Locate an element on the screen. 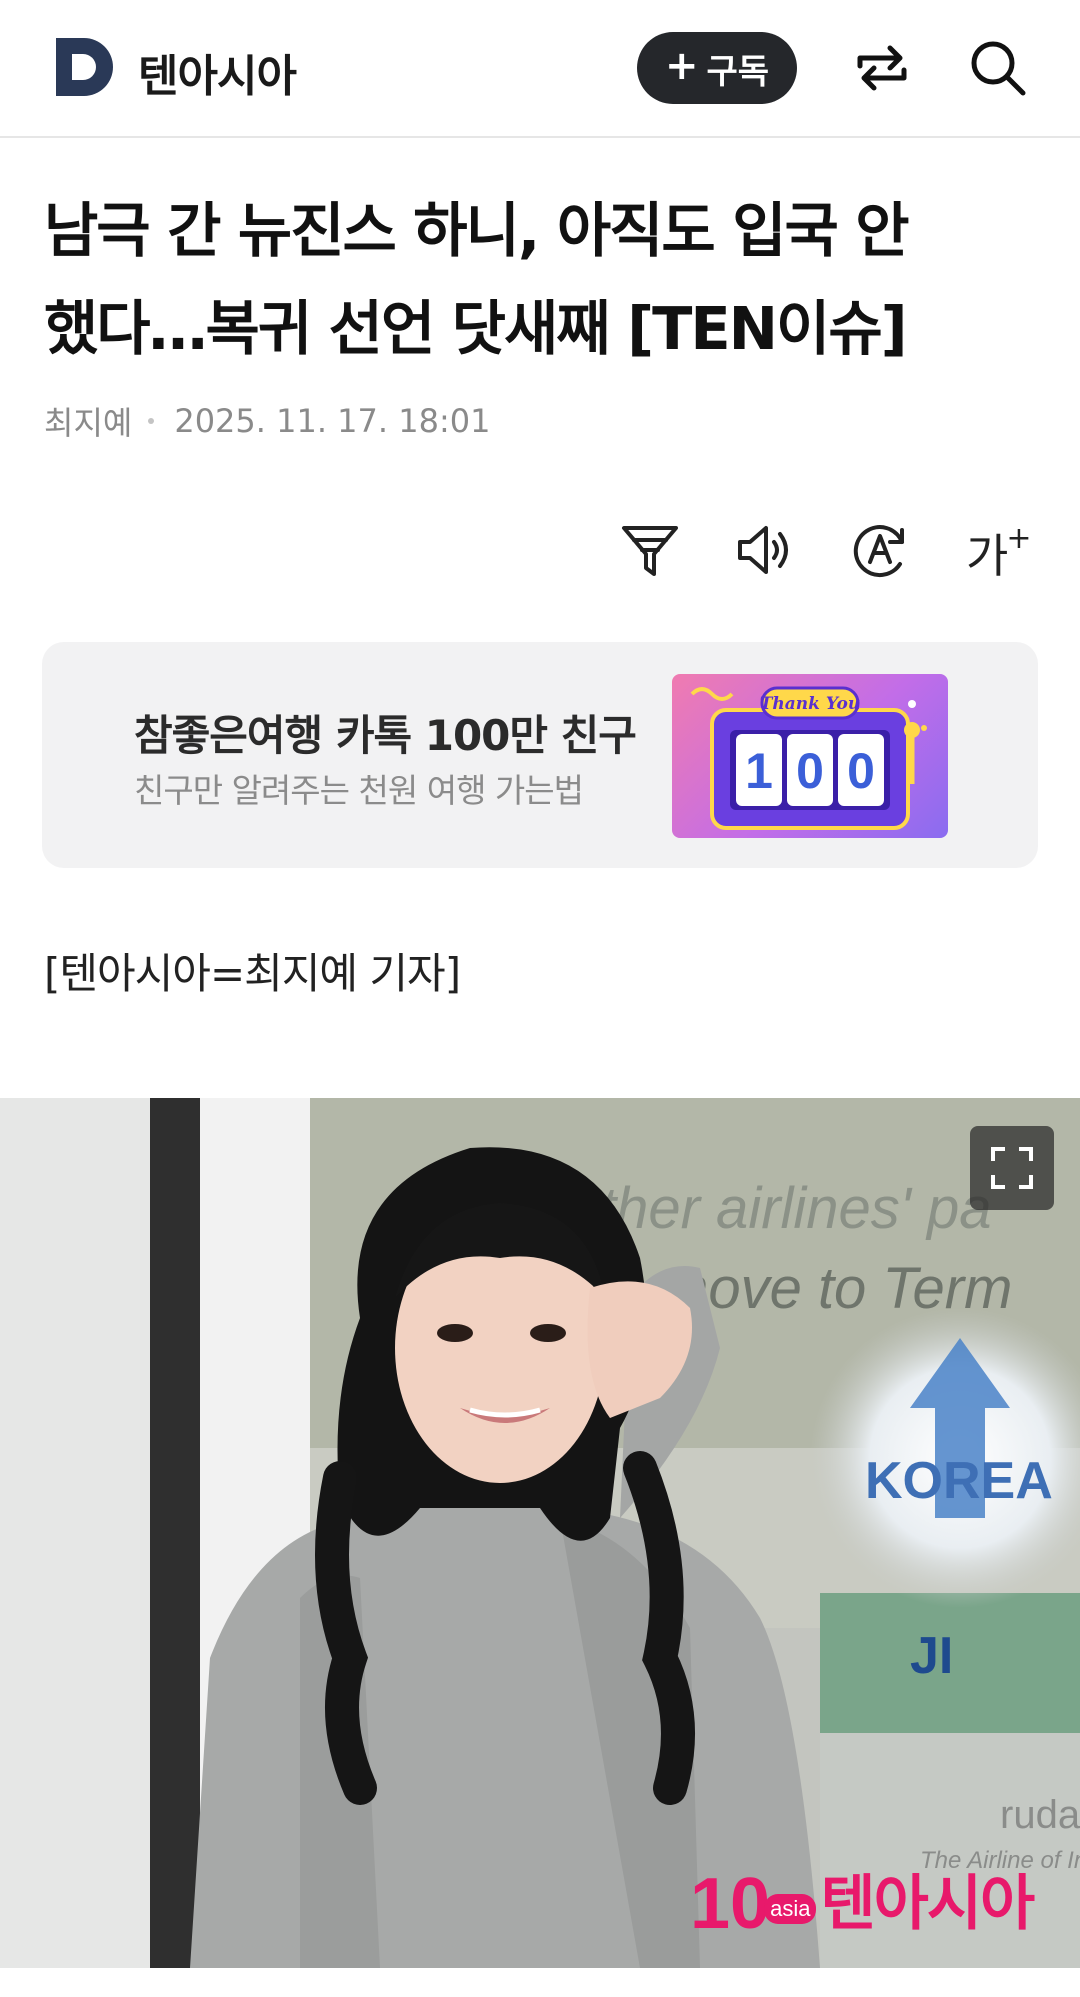  fullscreen-button is located at coordinates (1012, 1168).